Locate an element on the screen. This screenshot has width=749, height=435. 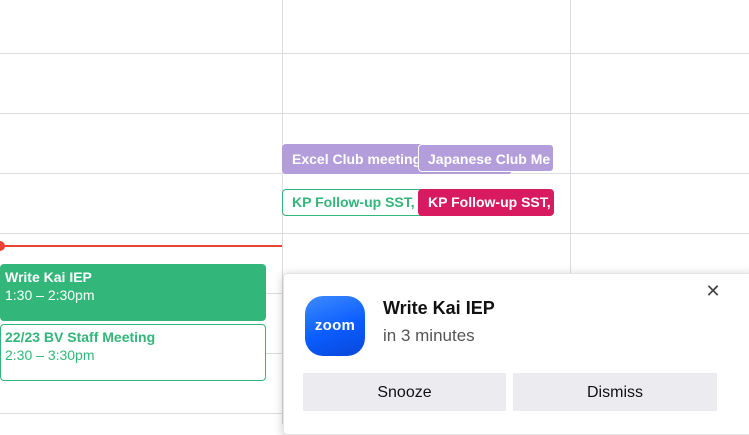
event-kp-followup: KP Follow-up SST, is located at coordinates (354, 202).